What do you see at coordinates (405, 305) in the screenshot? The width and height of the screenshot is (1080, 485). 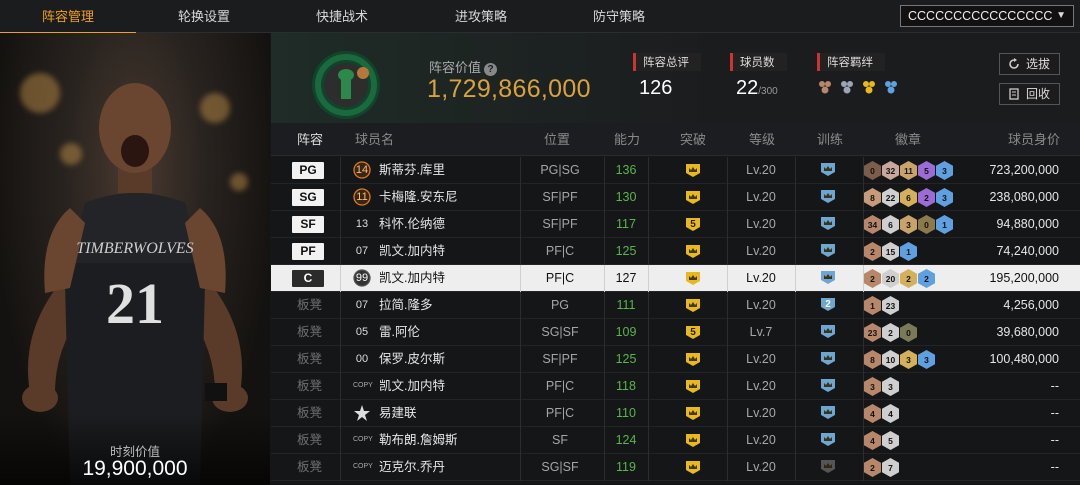 I see `player-name: 拉简.隆多` at bounding box center [405, 305].